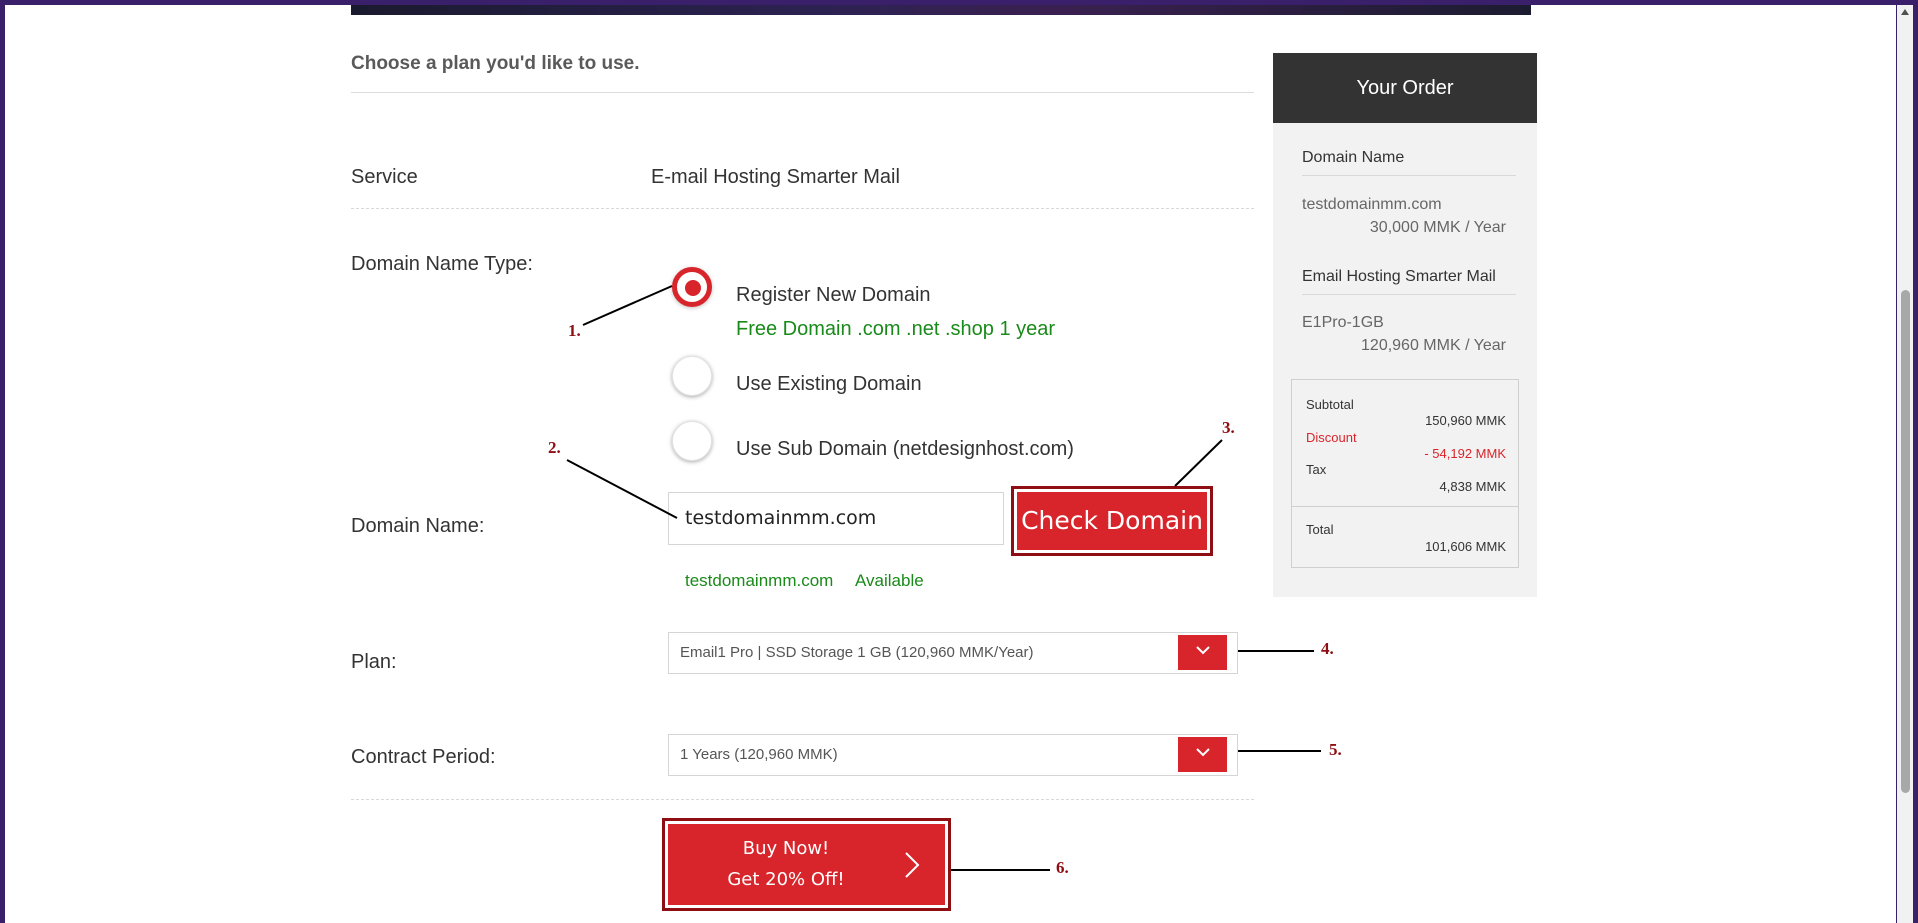 Image resolution: width=1918 pixels, height=923 pixels. What do you see at coordinates (1905, 12) in the screenshot?
I see `scroll-up-icon` at bounding box center [1905, 12].